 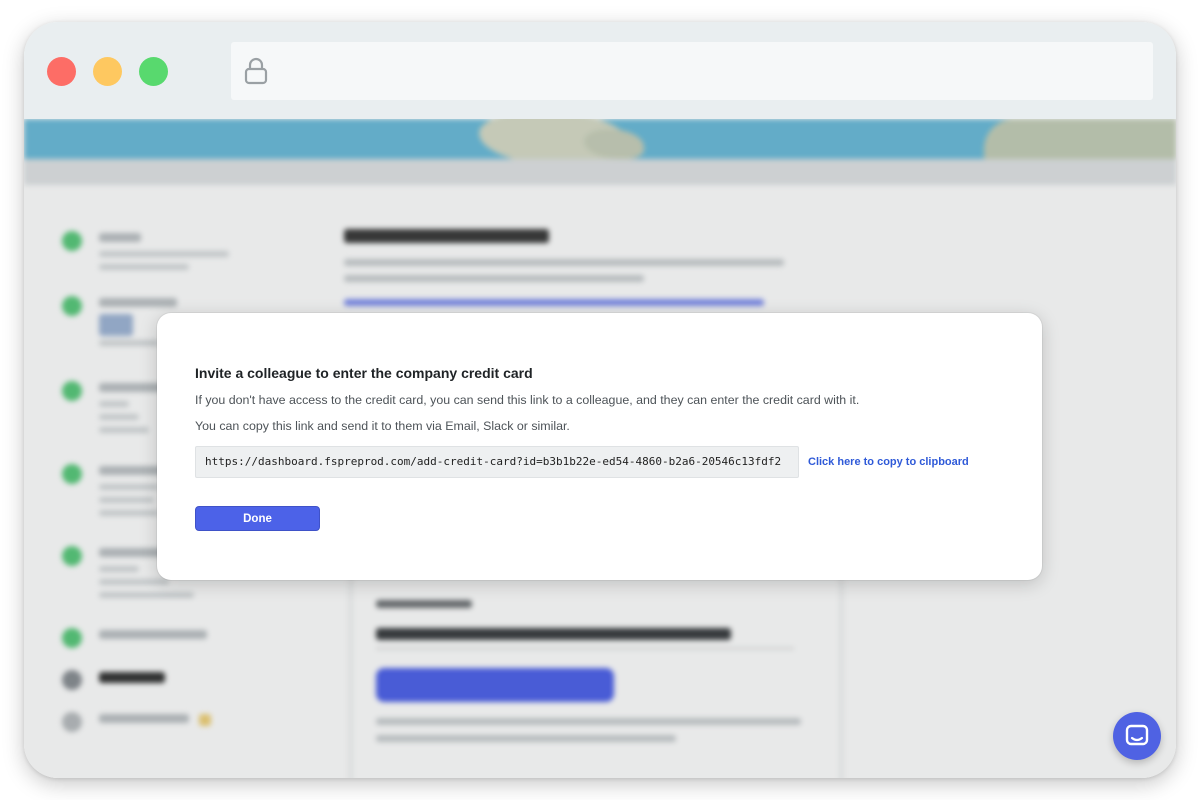 What do you see at coordinates (256, 73) in the screenshot?
I see `lock-icon` at bounding box center [256, 73].